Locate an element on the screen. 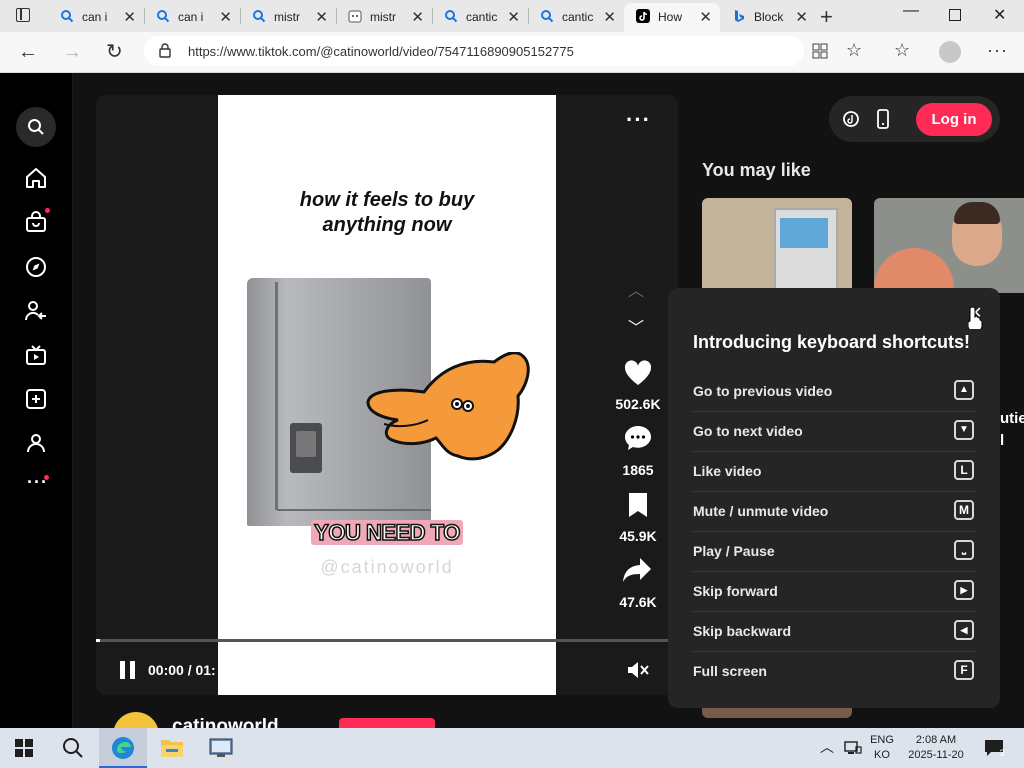 The width and height of the screenshot is (1024, 768). comment-icon is located at coordinates (638, 438).